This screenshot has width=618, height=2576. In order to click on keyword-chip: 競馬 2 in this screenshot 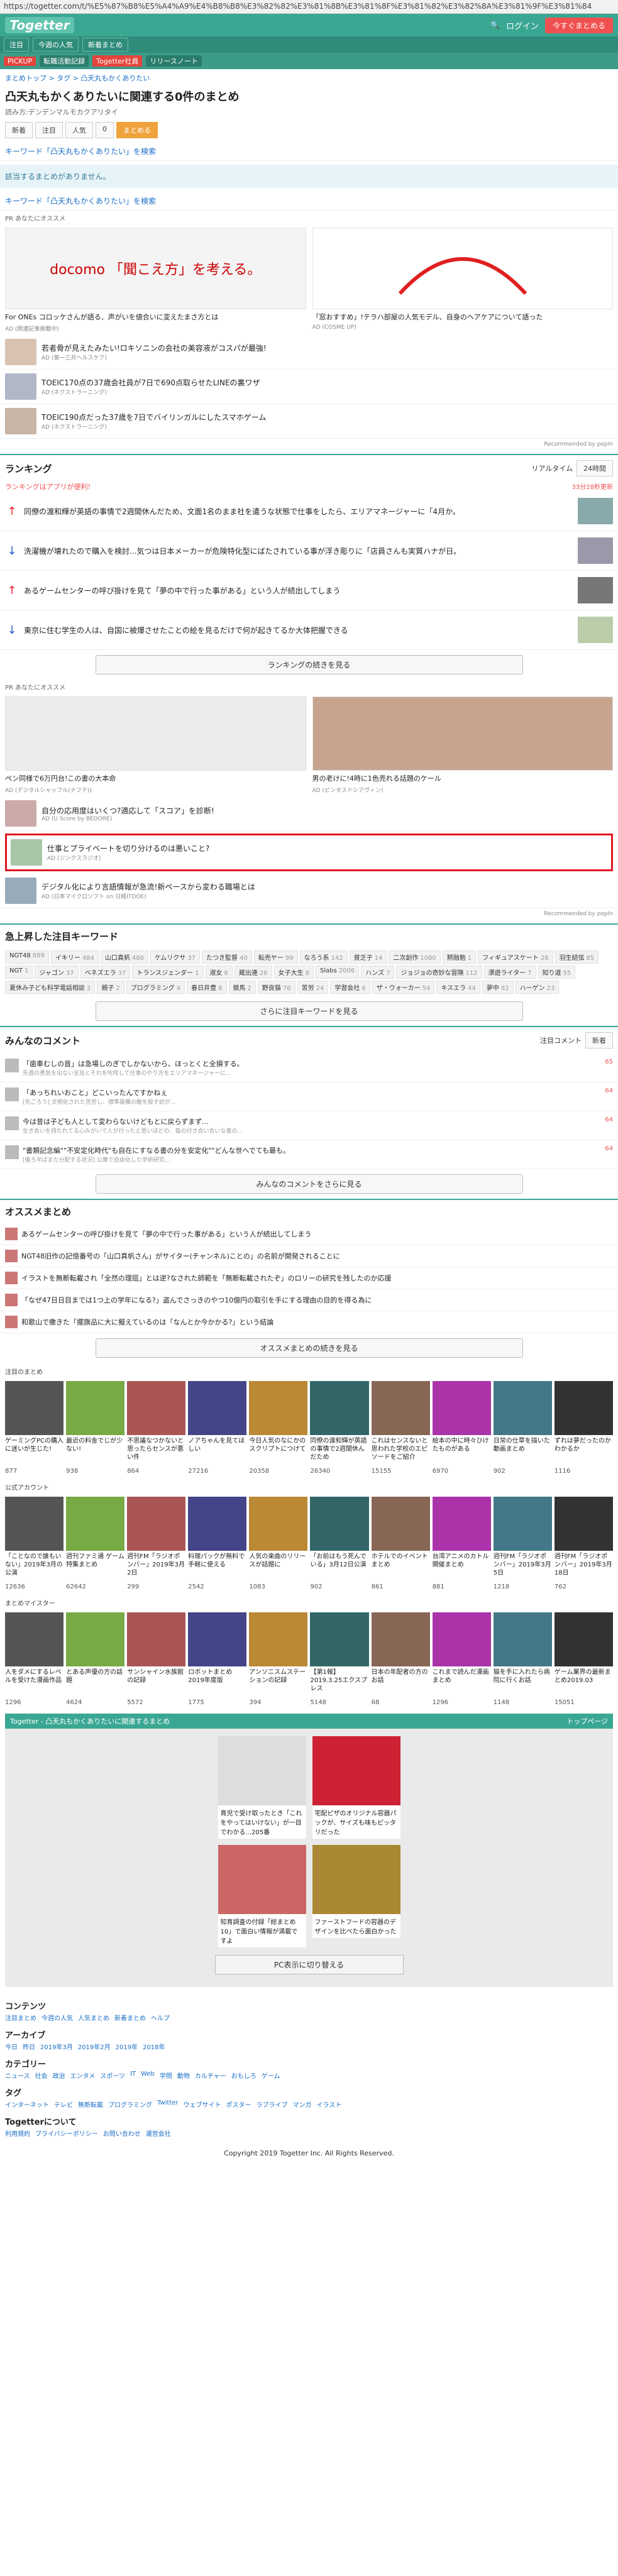, I will do `click(242, 987)`.